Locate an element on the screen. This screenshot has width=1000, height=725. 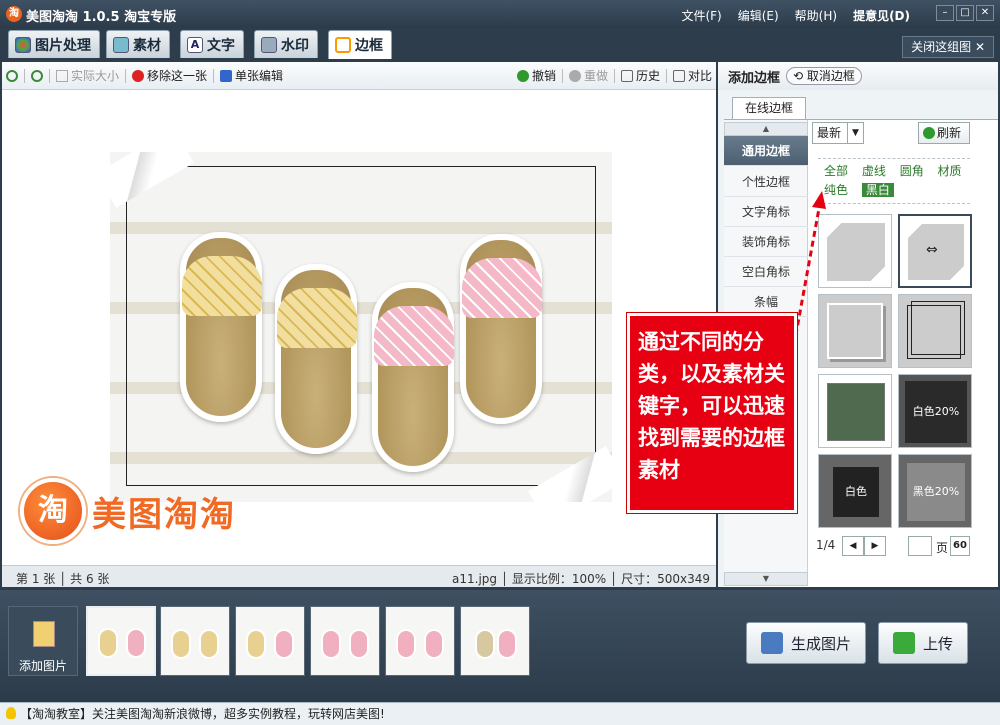
page-label: 页 is located at coordinates (942, 548).